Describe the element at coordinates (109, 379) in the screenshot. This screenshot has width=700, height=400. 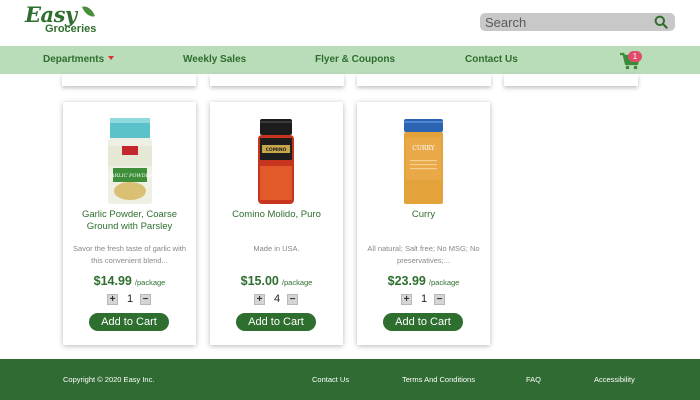
I see `copyright-text: Copyright © 2020 Easy Inc.` at that location.